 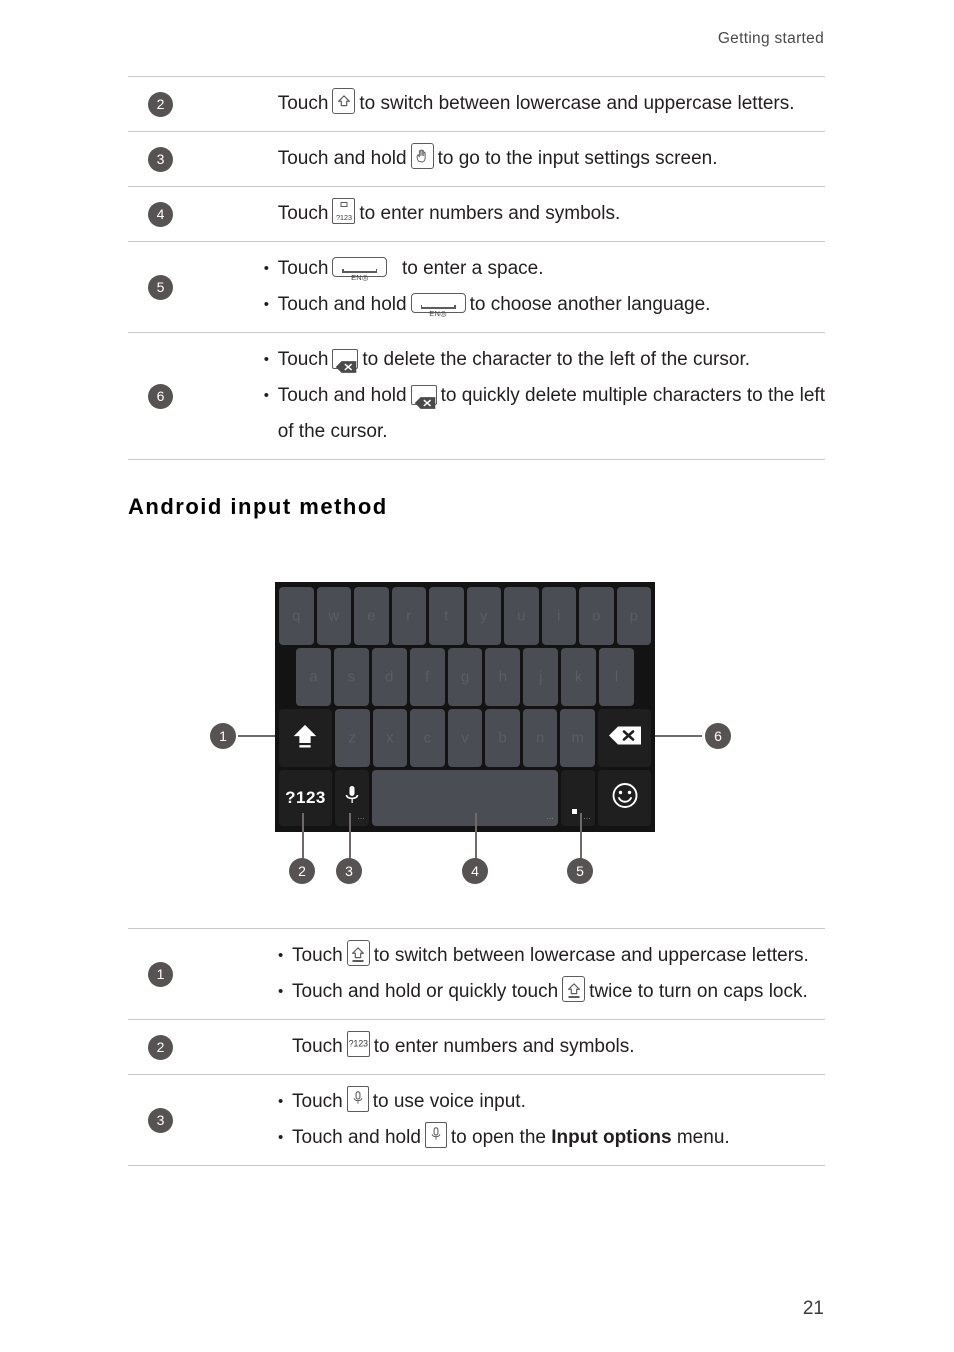 I want to click on key-v: v, so click(x=465, y=738).